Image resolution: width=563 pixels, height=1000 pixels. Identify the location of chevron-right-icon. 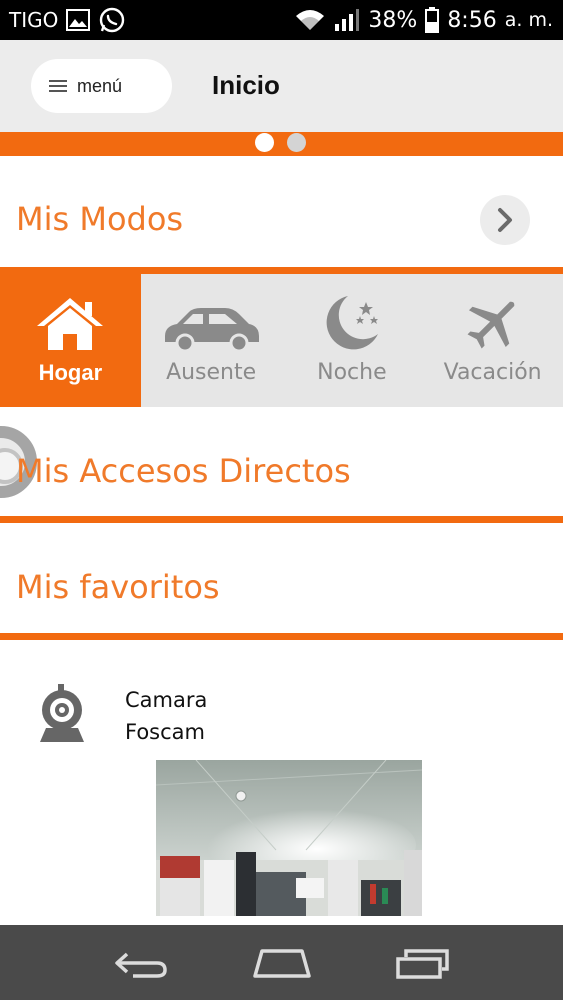
(505, 220).